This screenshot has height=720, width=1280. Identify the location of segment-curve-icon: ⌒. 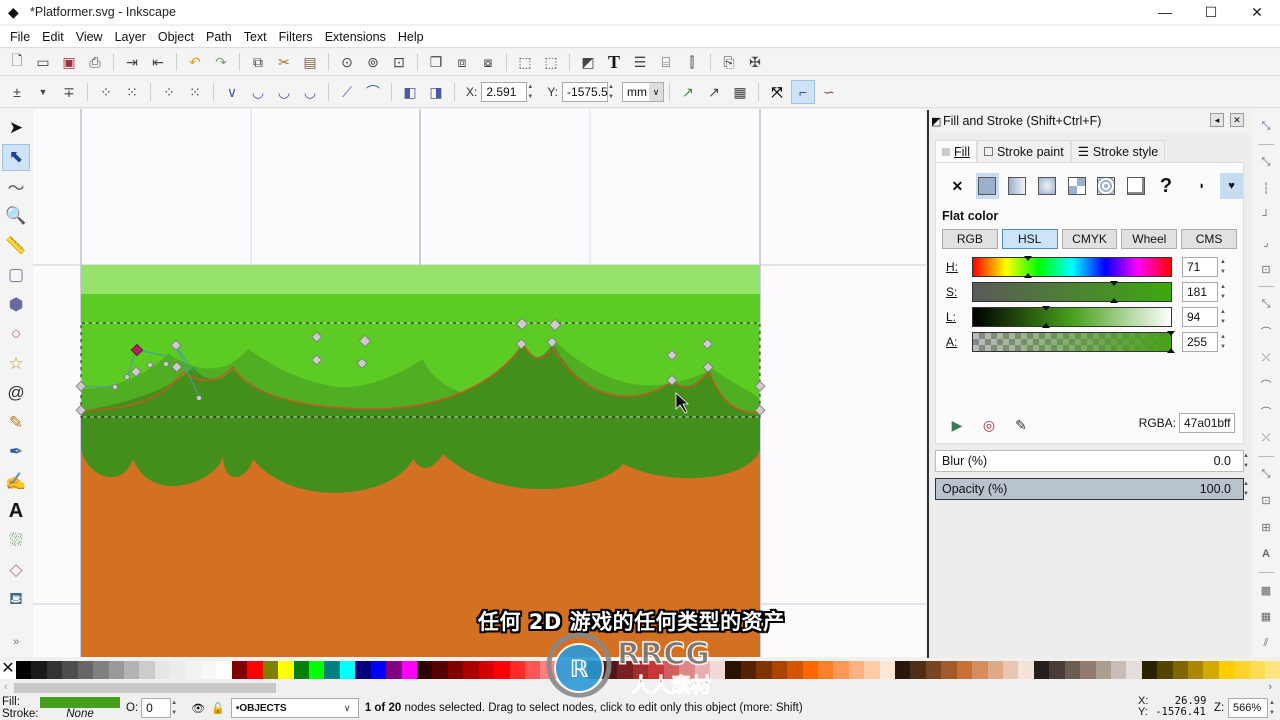
(373, 92).